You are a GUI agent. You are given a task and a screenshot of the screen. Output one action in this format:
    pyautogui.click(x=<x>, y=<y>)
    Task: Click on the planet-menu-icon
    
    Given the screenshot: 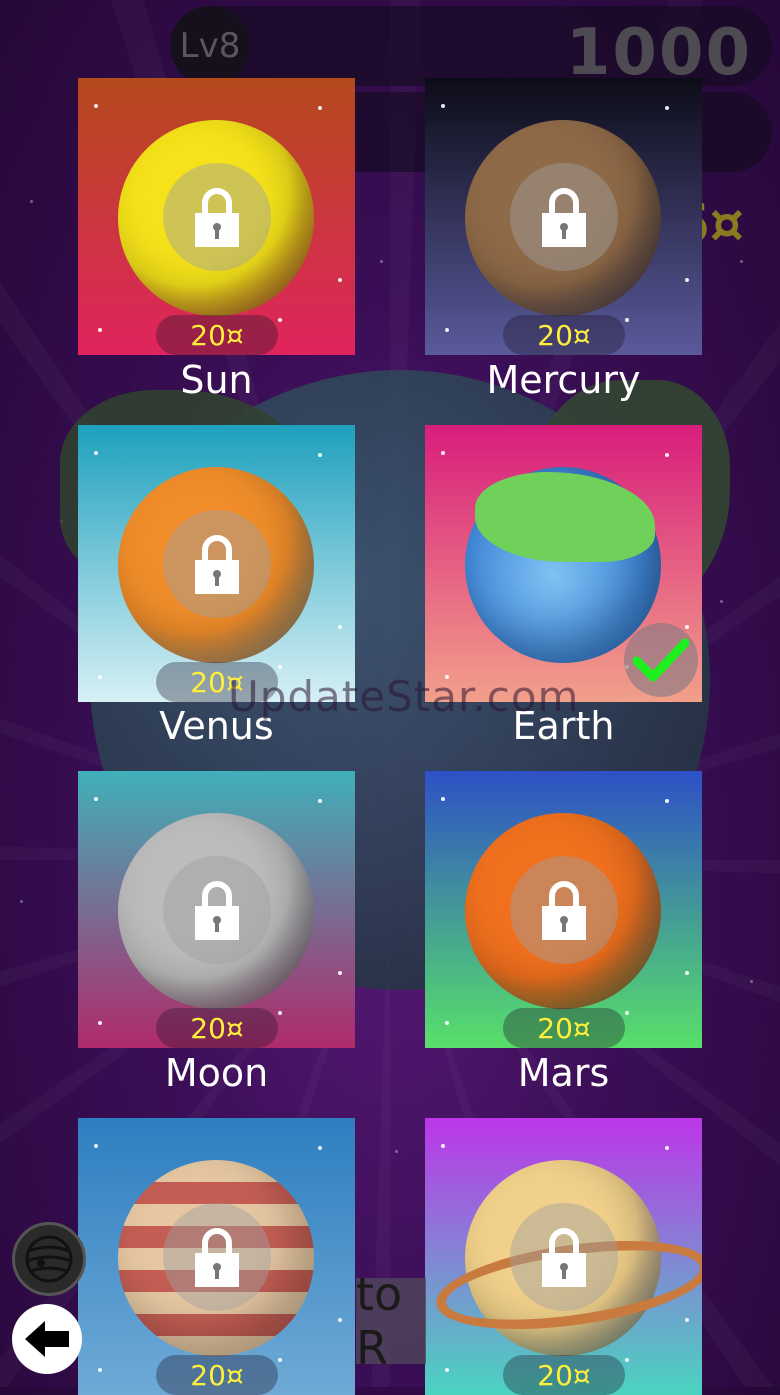 What is the action you would take?
    pyautogui.click(x=49, y=1259)
    